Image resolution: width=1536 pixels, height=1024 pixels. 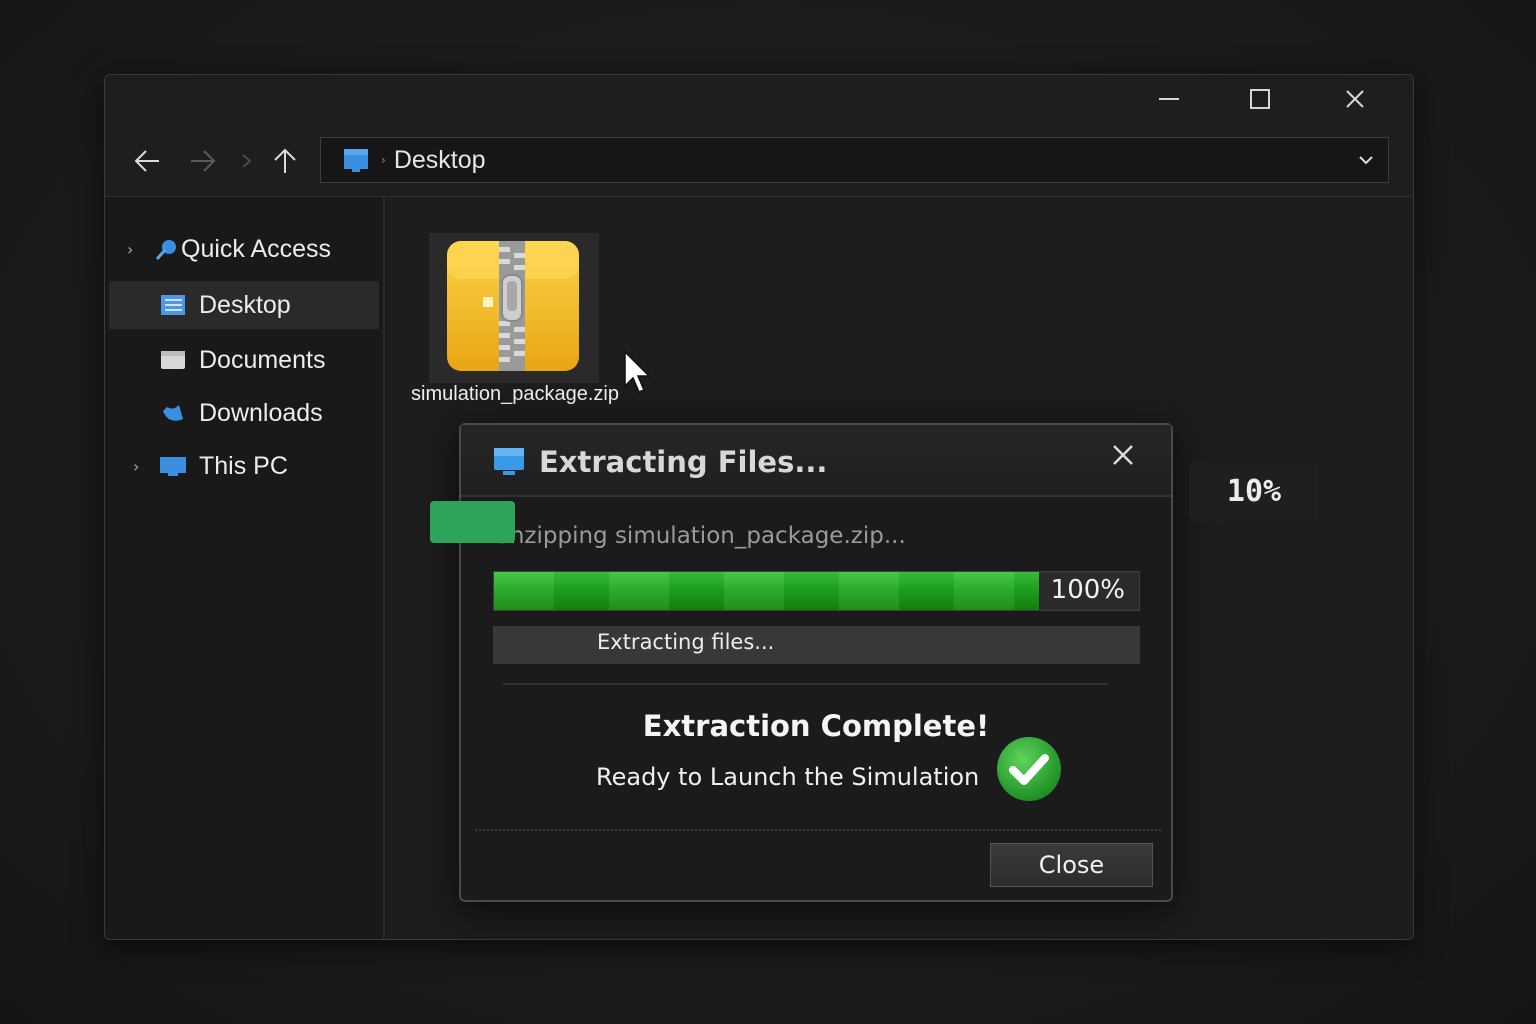 What do you see at coordinates (816, 726) in the screenshot?
I see `complete-heading: Extraction Complete!` at bounding box center [816, 726].